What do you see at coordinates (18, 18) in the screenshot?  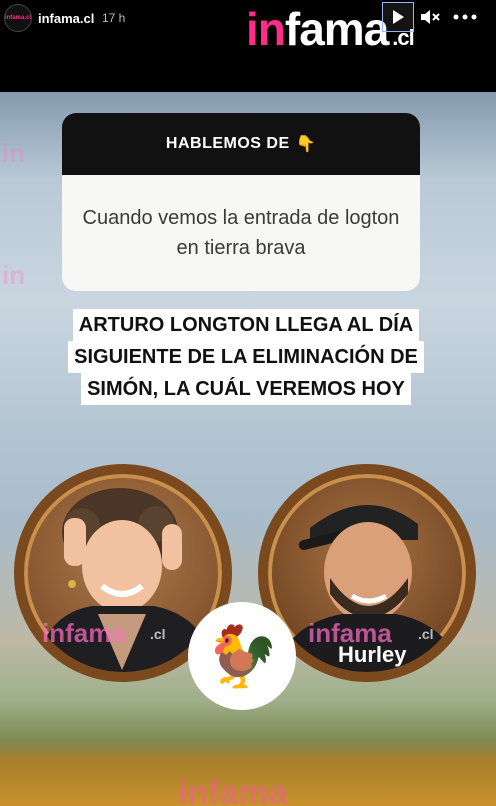 I see `avatar: infama.cl` at bounding box center [18, 18].